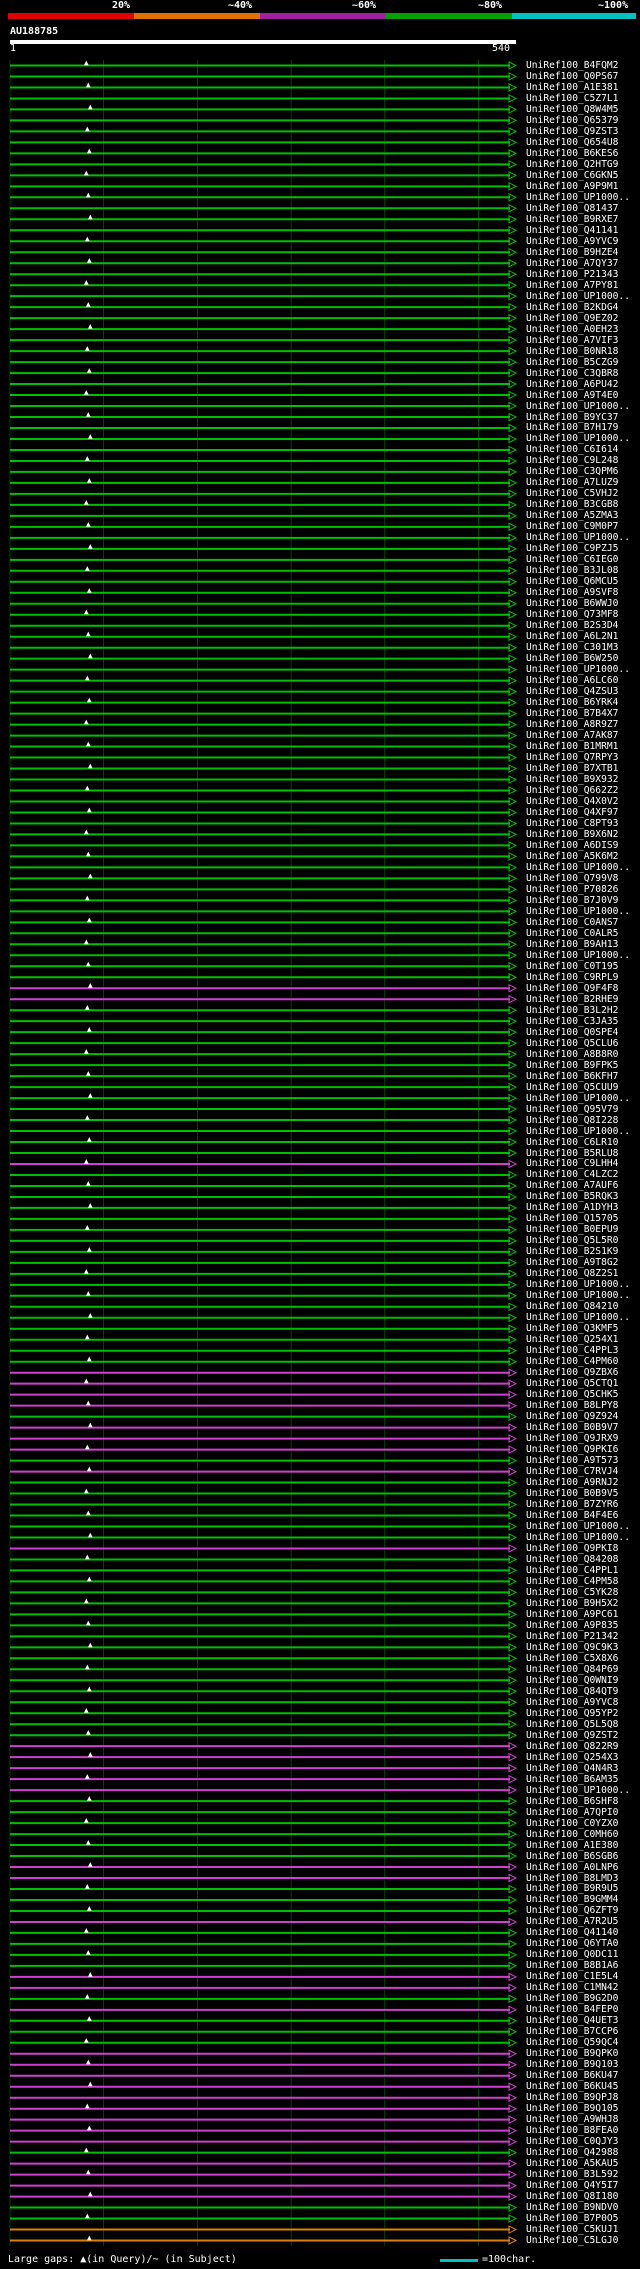 This screenshot has height=2269, width=640. What do you see at coordinates (572, 1888) in the screenshot?
I see `hit-label: UniRef100_B9R9U5` at bounding box center [572, 1888].